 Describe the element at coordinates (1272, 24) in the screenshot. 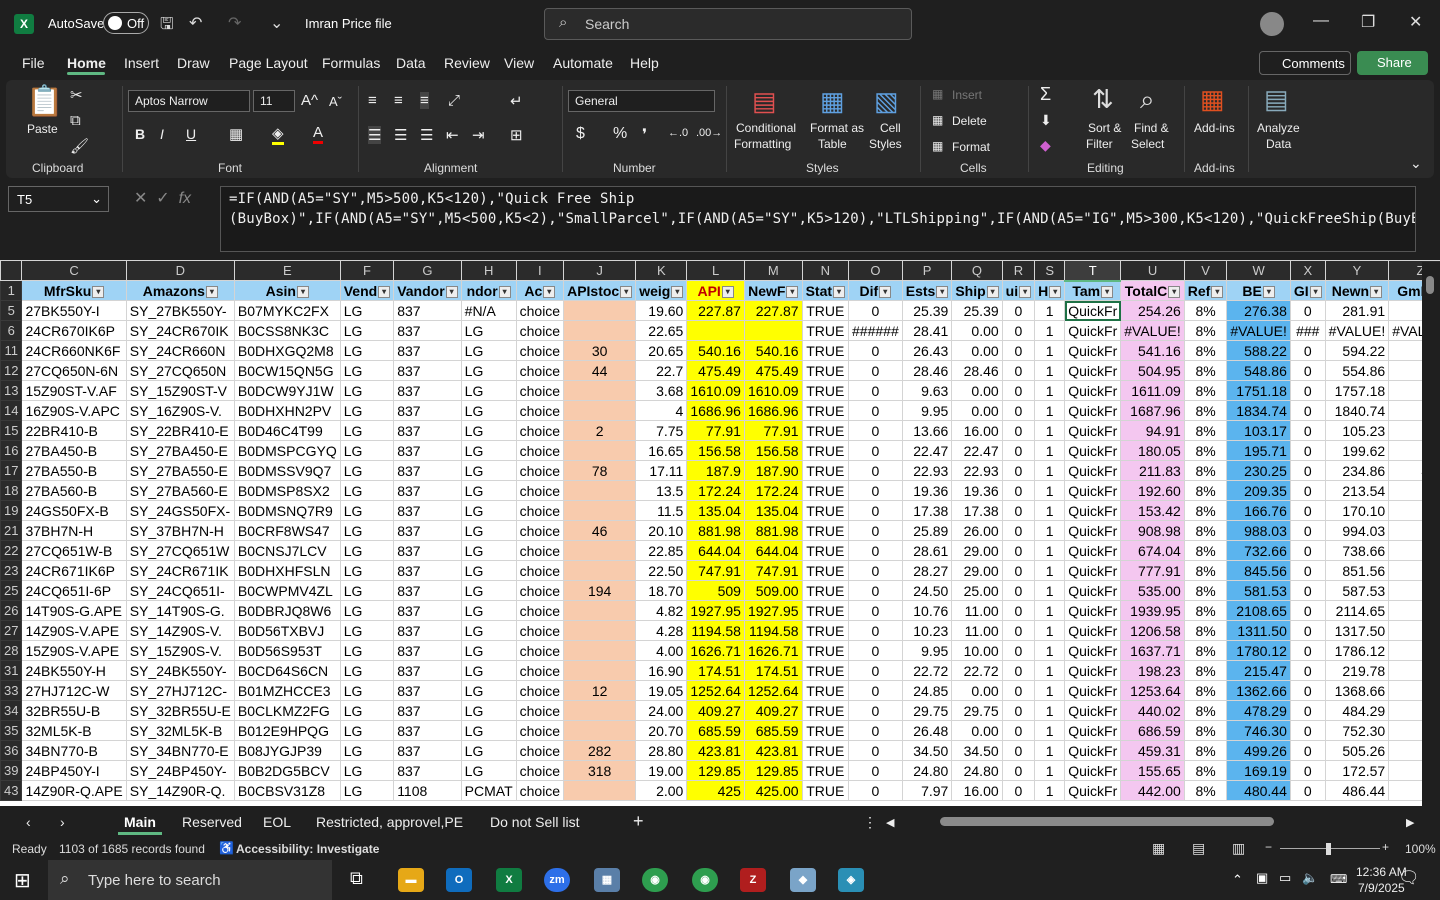

I see `avatar` at that location.